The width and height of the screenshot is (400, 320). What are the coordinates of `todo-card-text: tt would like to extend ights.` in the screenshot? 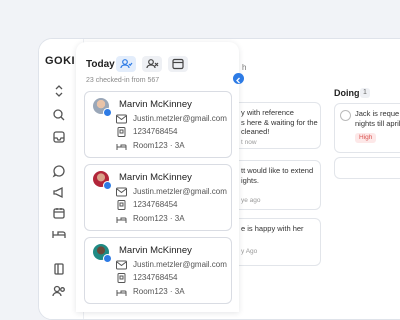 It's located at (277, 175).